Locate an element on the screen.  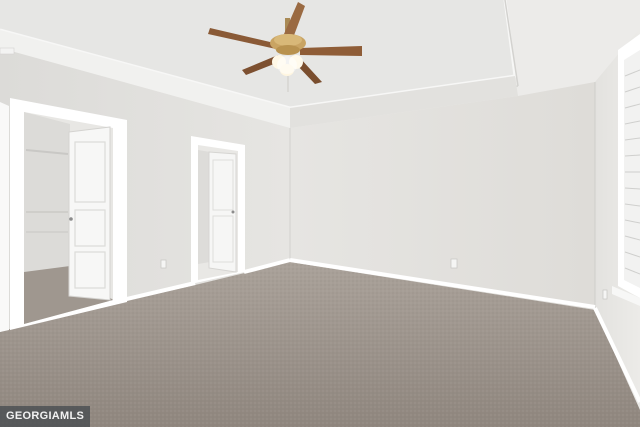
closet-doorway is located at coordinates (68, 214).